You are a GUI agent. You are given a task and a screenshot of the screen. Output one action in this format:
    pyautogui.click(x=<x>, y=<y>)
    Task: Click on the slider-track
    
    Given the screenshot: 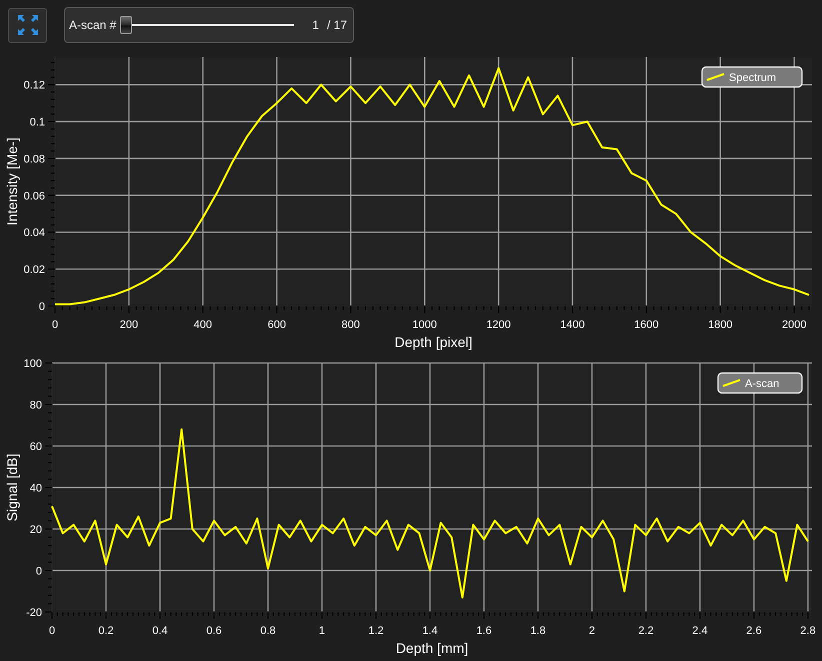 What is the action you would take?
    pyautogui.click(x=207, y=25)
    